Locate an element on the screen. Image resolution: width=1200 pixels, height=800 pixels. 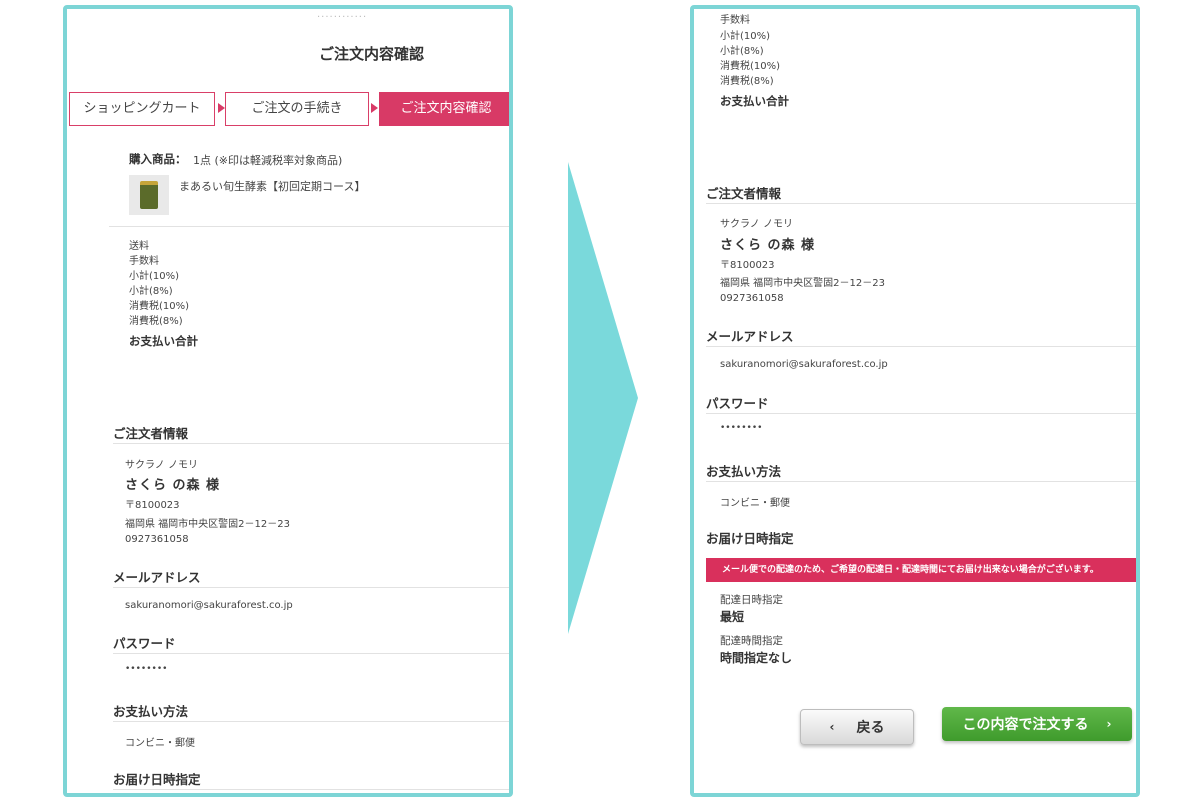
product-image-icon is located at coordinates (149, 195).